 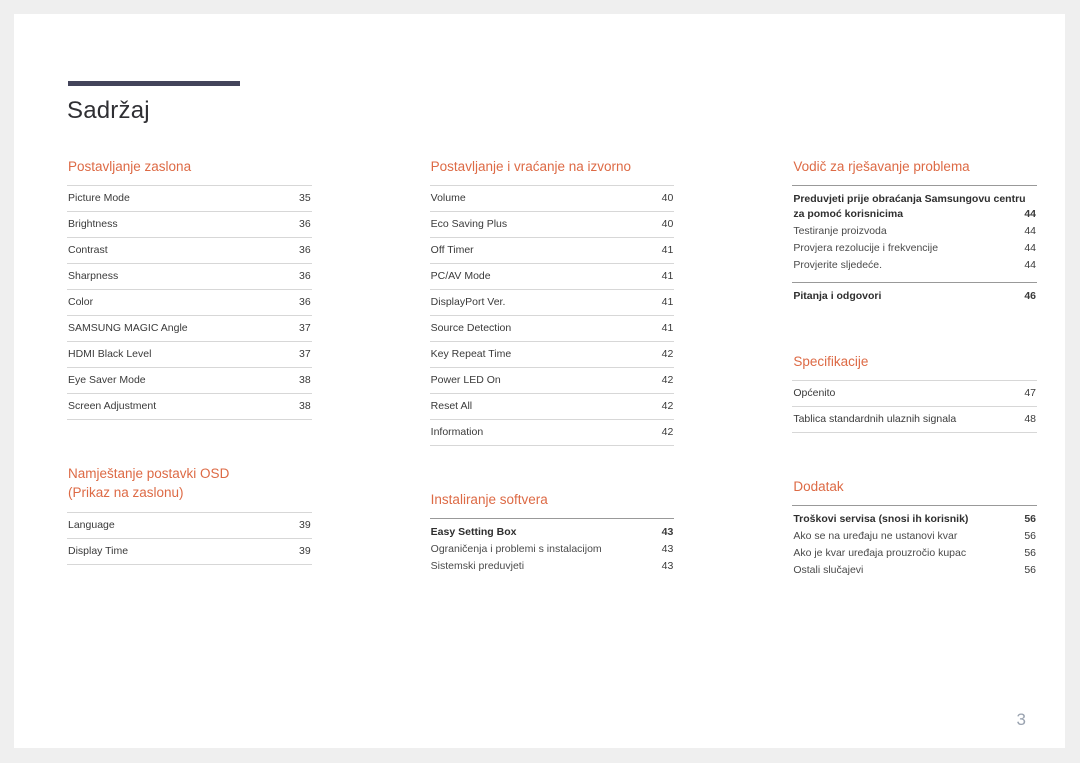 I want to click on section-title-line2: (Prikaz na zaslonu), so click(x=126, y=492).